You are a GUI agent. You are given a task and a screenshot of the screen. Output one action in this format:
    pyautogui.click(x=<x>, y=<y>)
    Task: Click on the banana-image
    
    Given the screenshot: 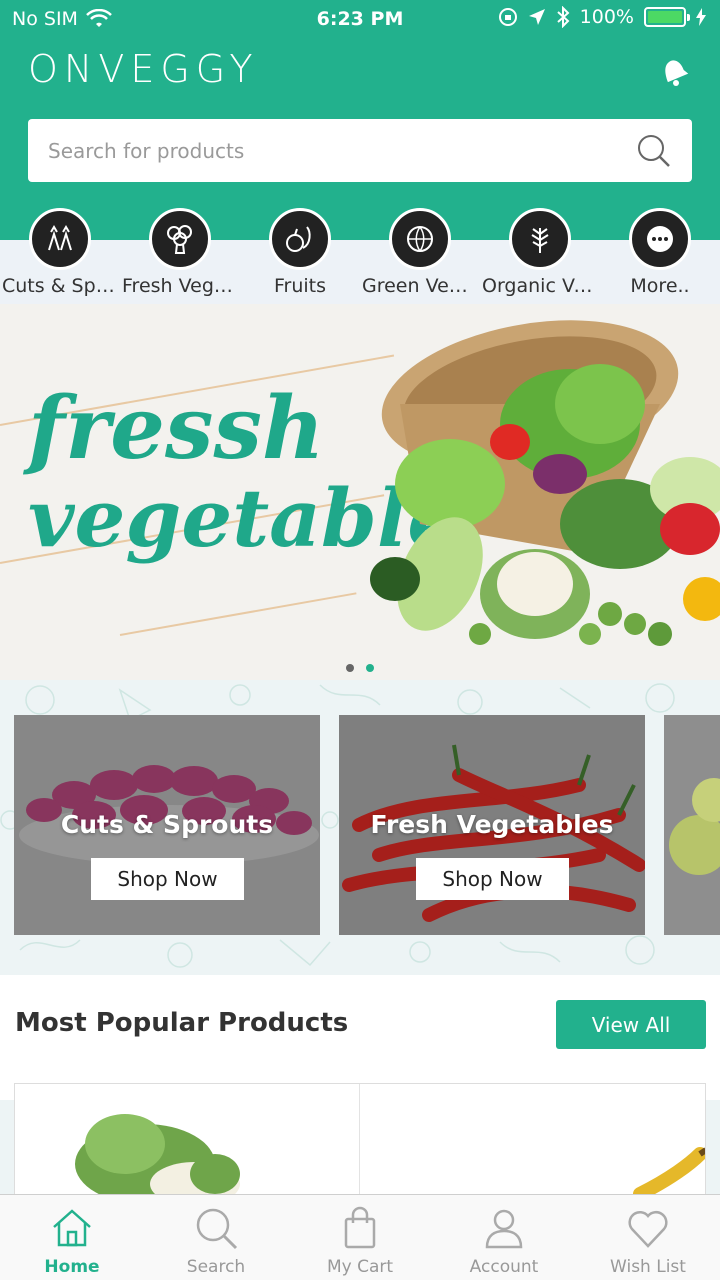 What is the action you would take?
    pyautogui.click(x=669, y=1170)
    